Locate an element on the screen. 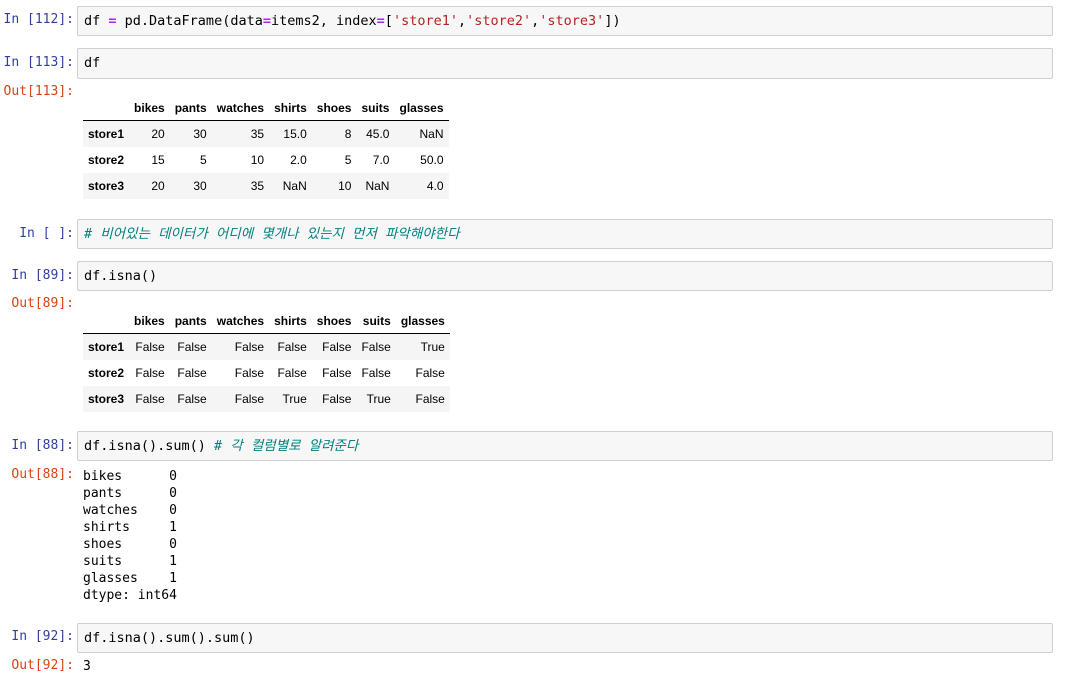 This screenshot has height=689, width=1065. series-line: suits 1 is located at coordinates (130, 561).